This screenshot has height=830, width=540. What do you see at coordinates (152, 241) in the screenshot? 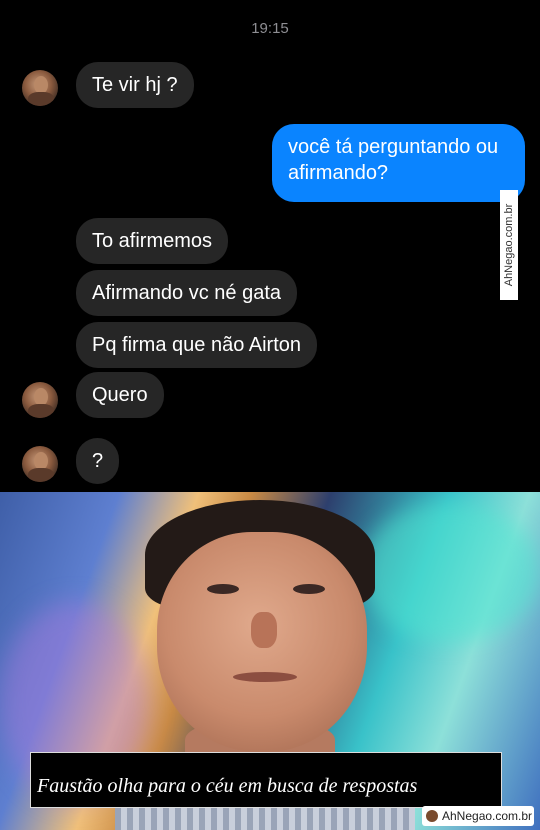
I see `message-incoming: To afirmemos` at bounding box center [152, 241].